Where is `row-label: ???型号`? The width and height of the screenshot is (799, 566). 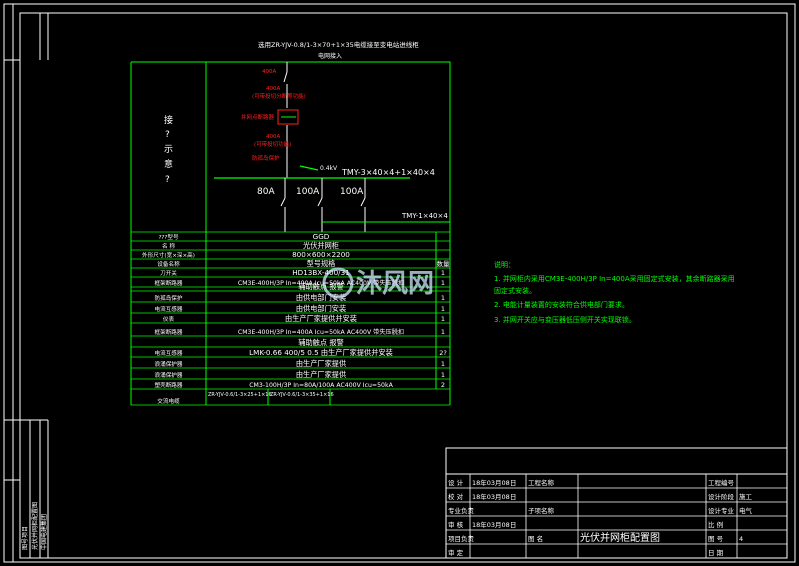
row-label: ???型号 is located at coordinates (168, 237).